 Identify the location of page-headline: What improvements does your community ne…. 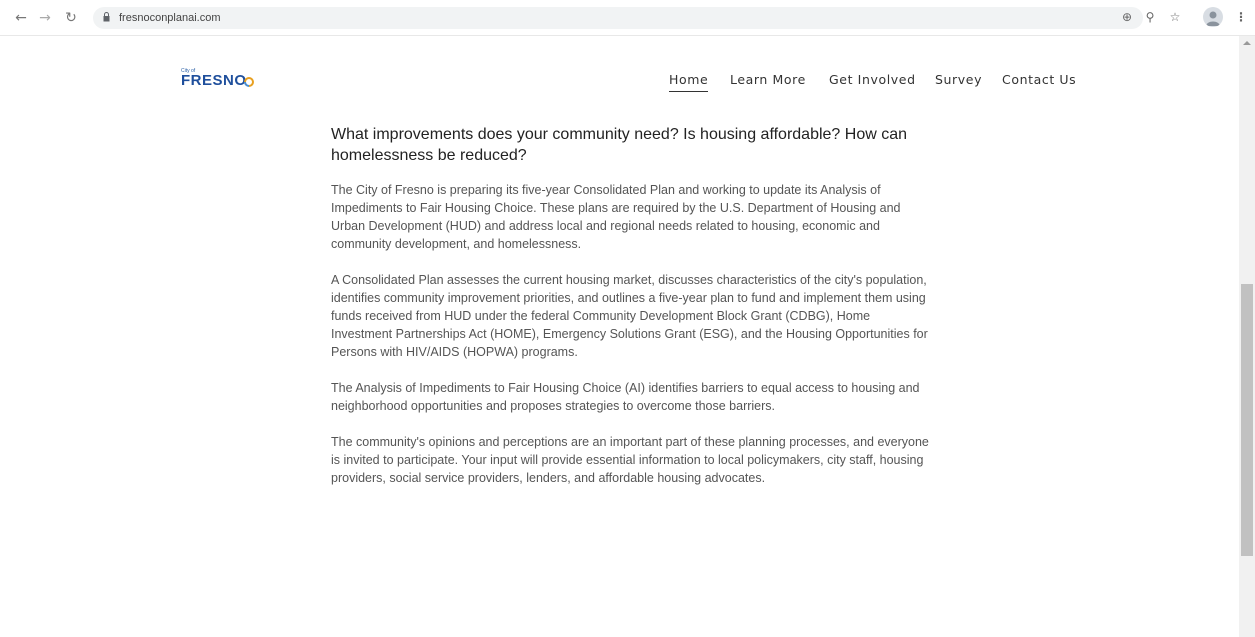
(619, 145).